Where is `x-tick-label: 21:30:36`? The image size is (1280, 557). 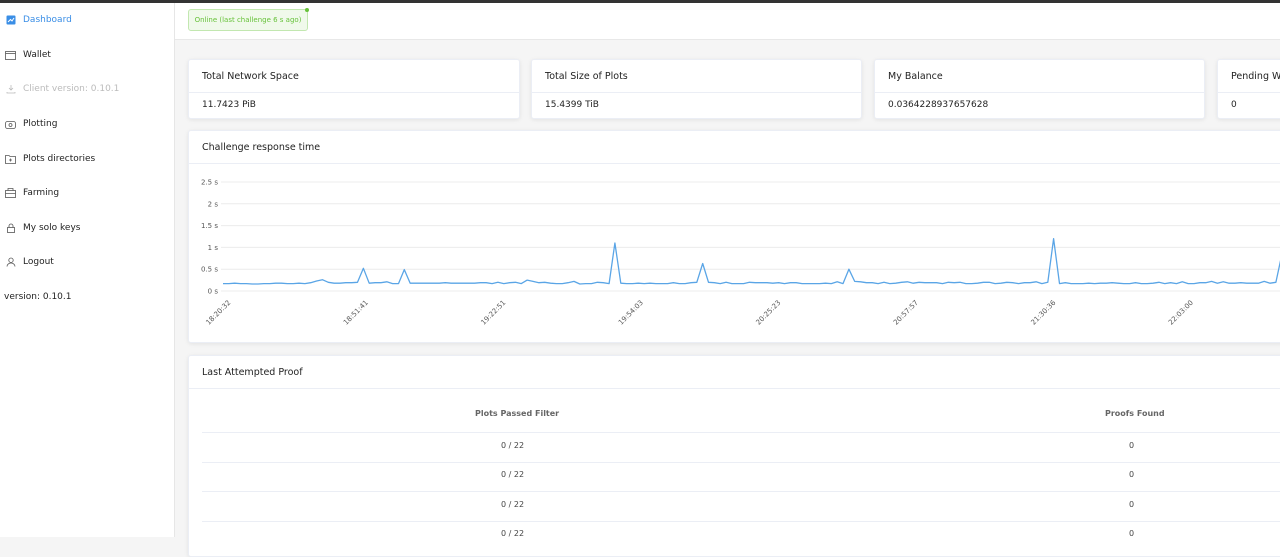
x-tick-label: 21:30:36 is located at coordinates (1044, 312).